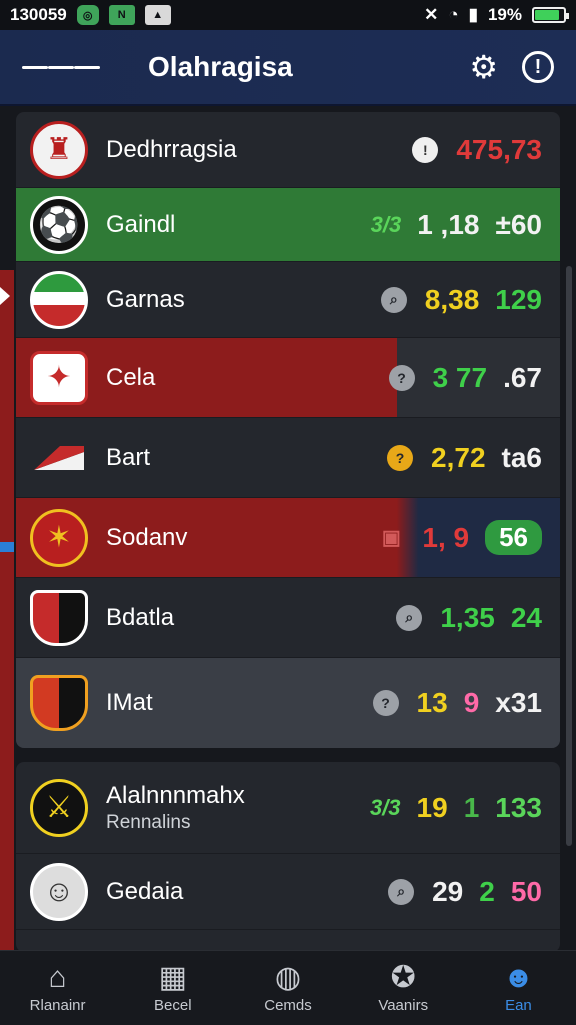  I want to click on list-item: ♜ Dedhrragsia ! 475,73, so click(288, 150).